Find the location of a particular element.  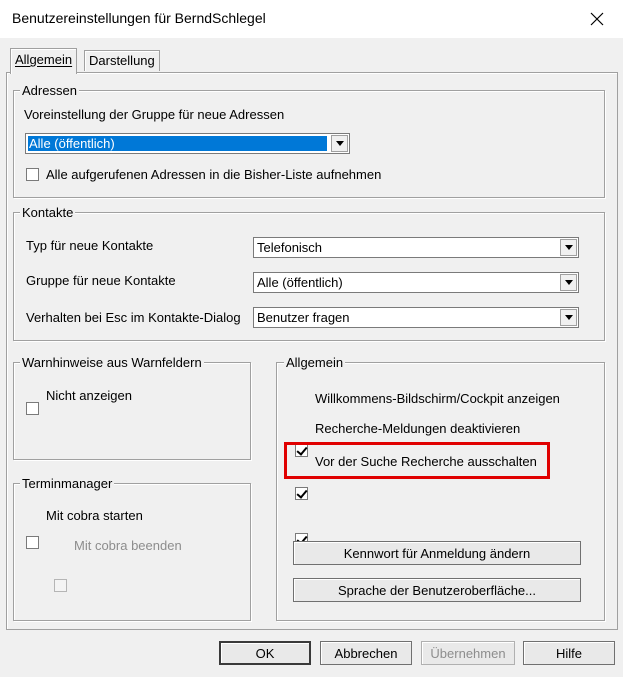

adressen-legend: Adressen is located at coordinates (49, 90).